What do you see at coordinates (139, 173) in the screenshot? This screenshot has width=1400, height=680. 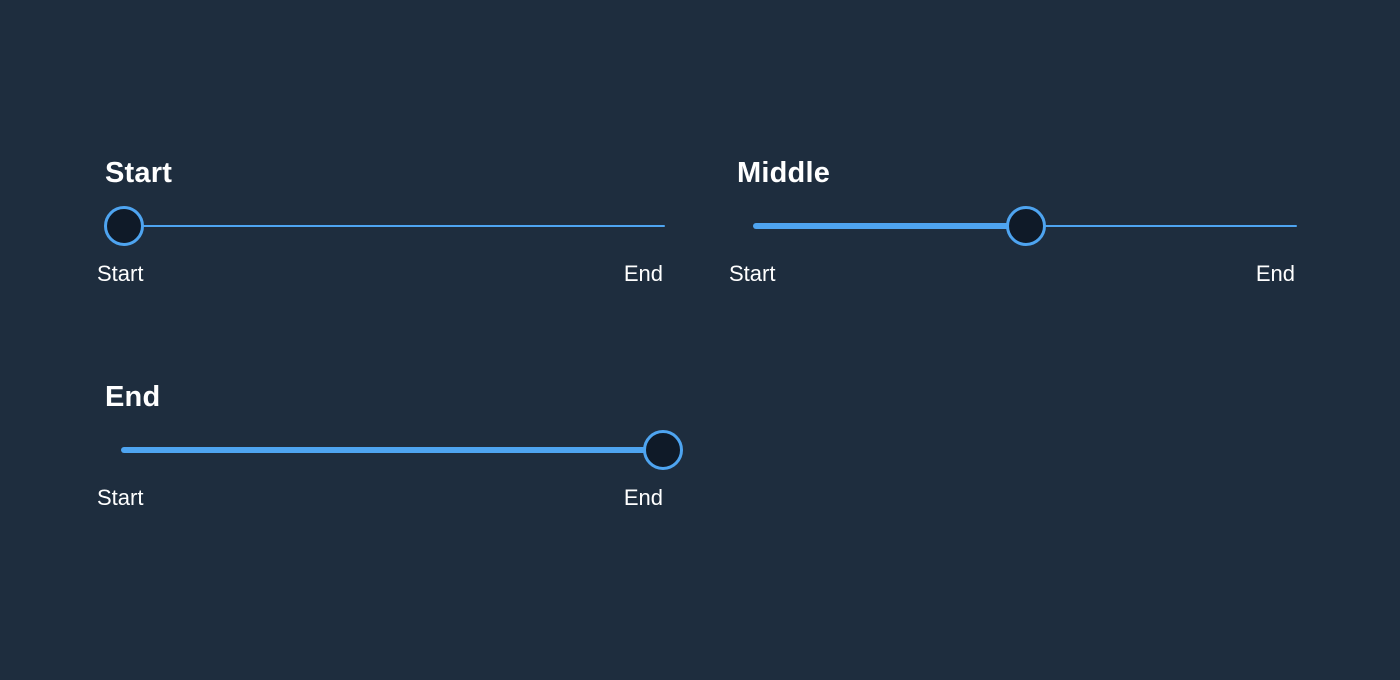 I see `slider-title: Start` at bounding box center [139, 173].